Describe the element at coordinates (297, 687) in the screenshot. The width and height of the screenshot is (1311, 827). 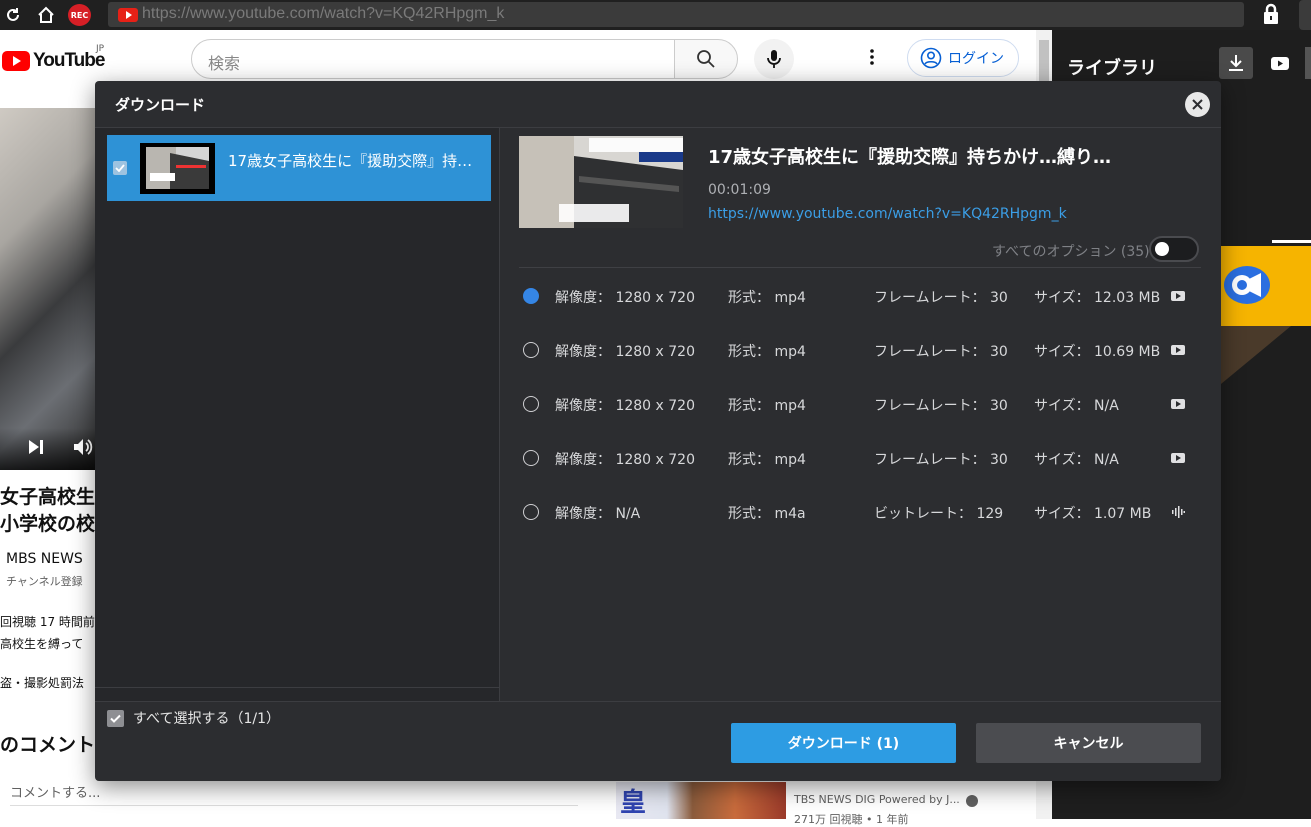
I see `list-footer-divider` at that location.